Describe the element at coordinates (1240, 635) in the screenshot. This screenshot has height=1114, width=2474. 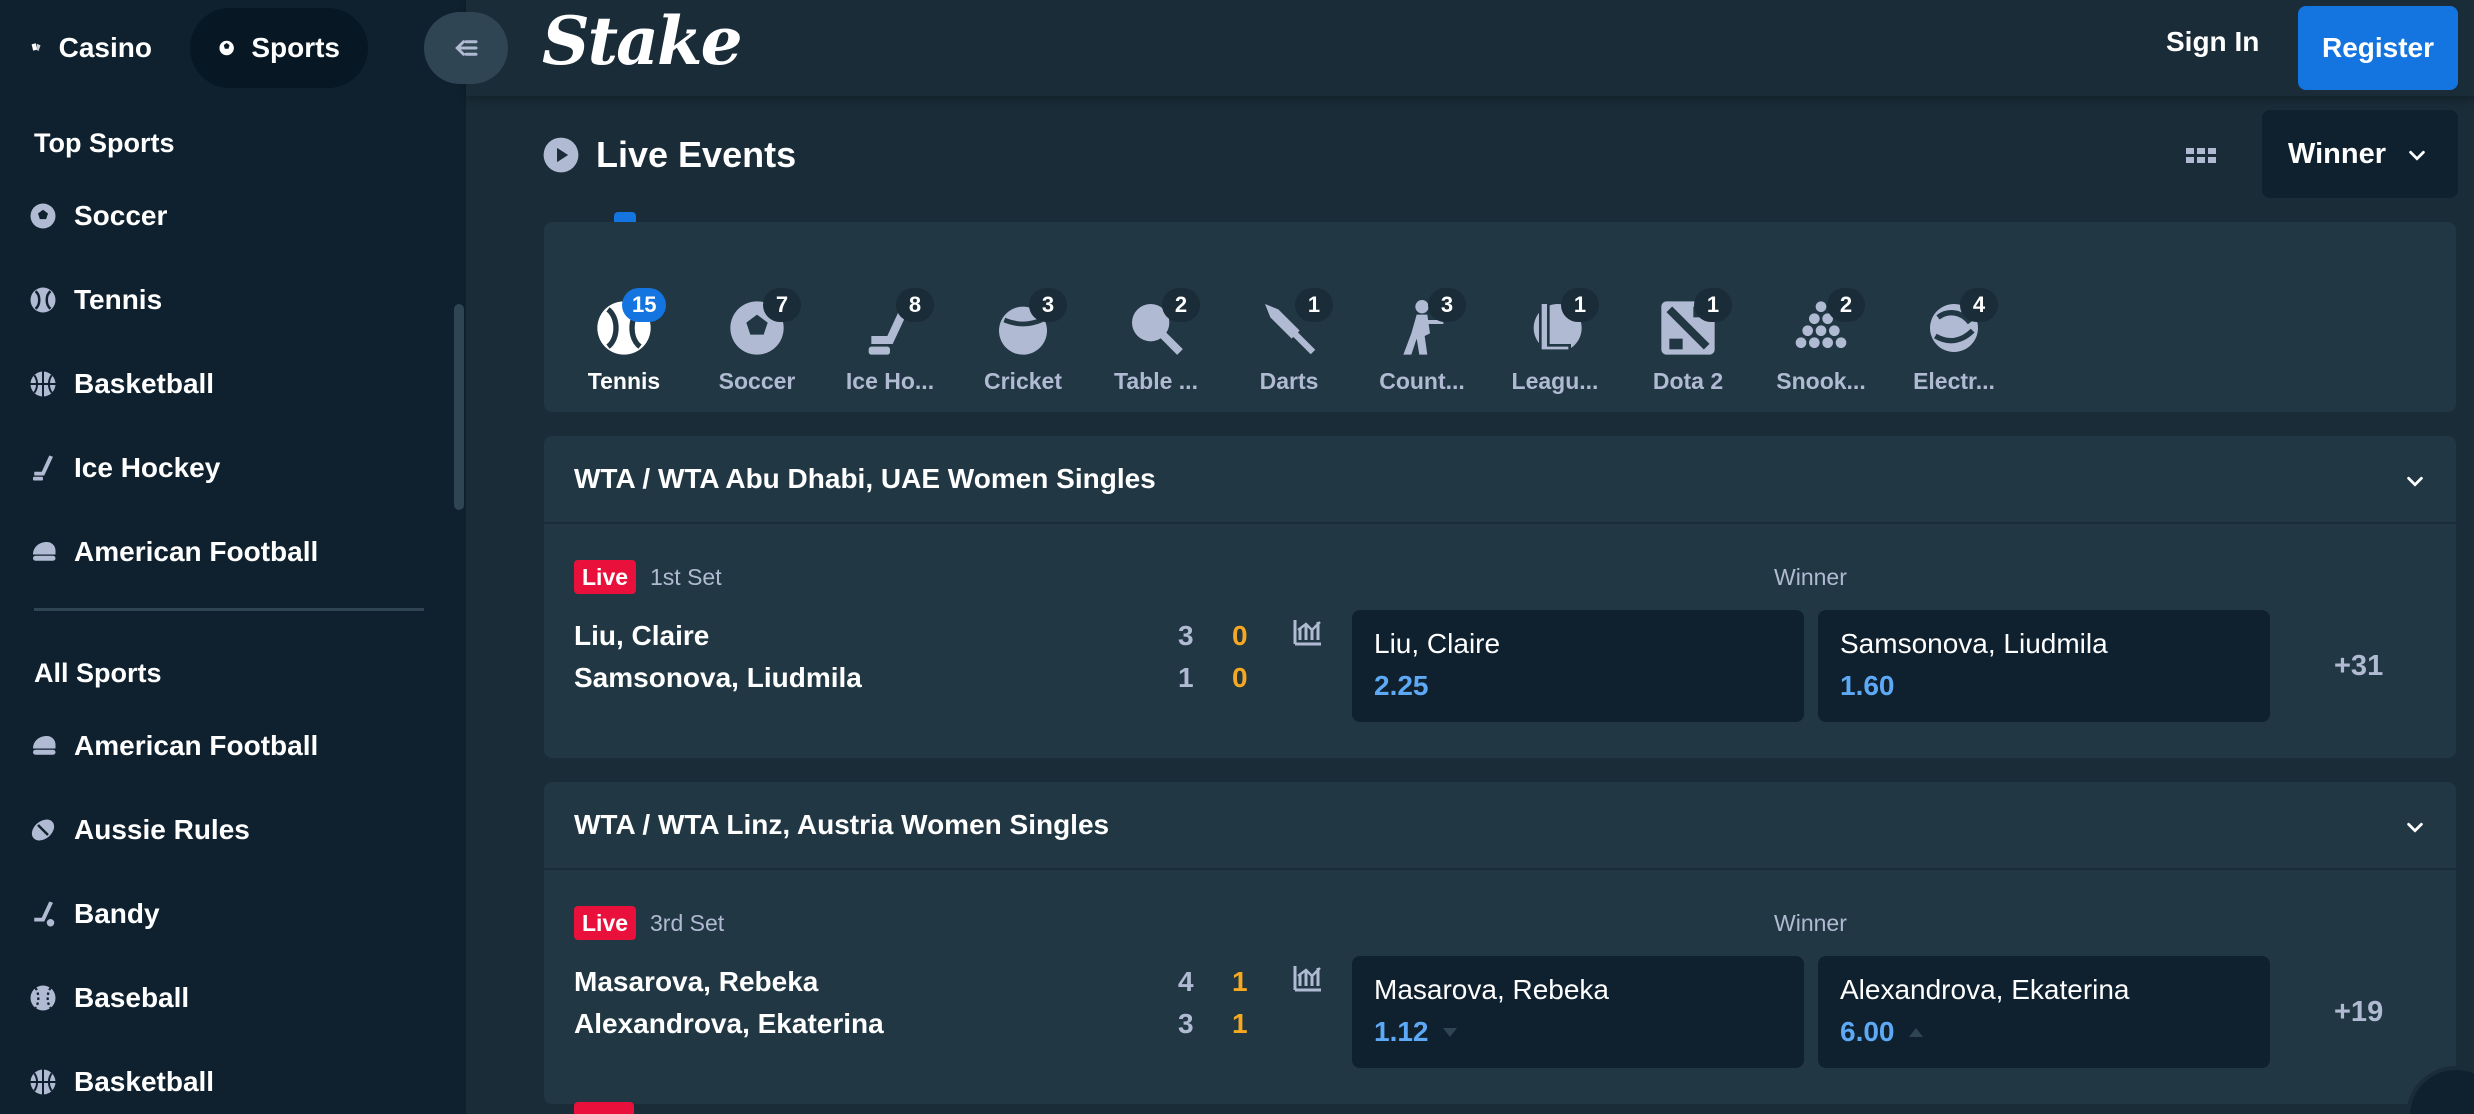
I see `home-game-score: 0` at that location.